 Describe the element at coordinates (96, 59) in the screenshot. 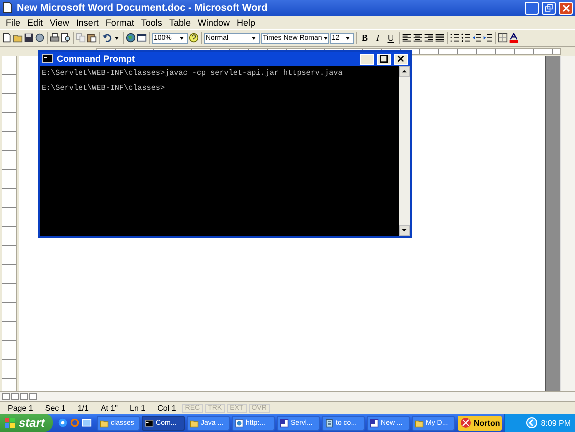

I see `window-title: Command Prompt` at that location.